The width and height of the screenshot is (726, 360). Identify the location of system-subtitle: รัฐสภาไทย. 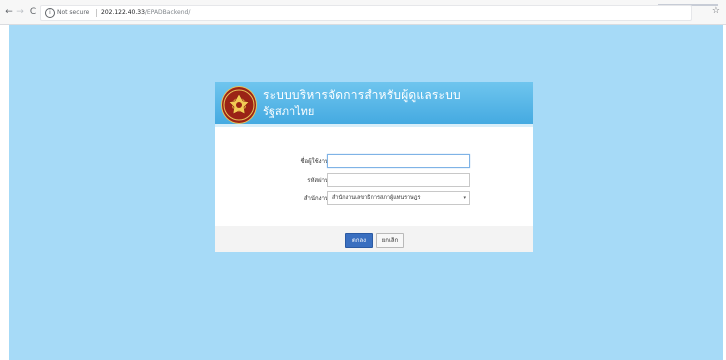
(289, 111).